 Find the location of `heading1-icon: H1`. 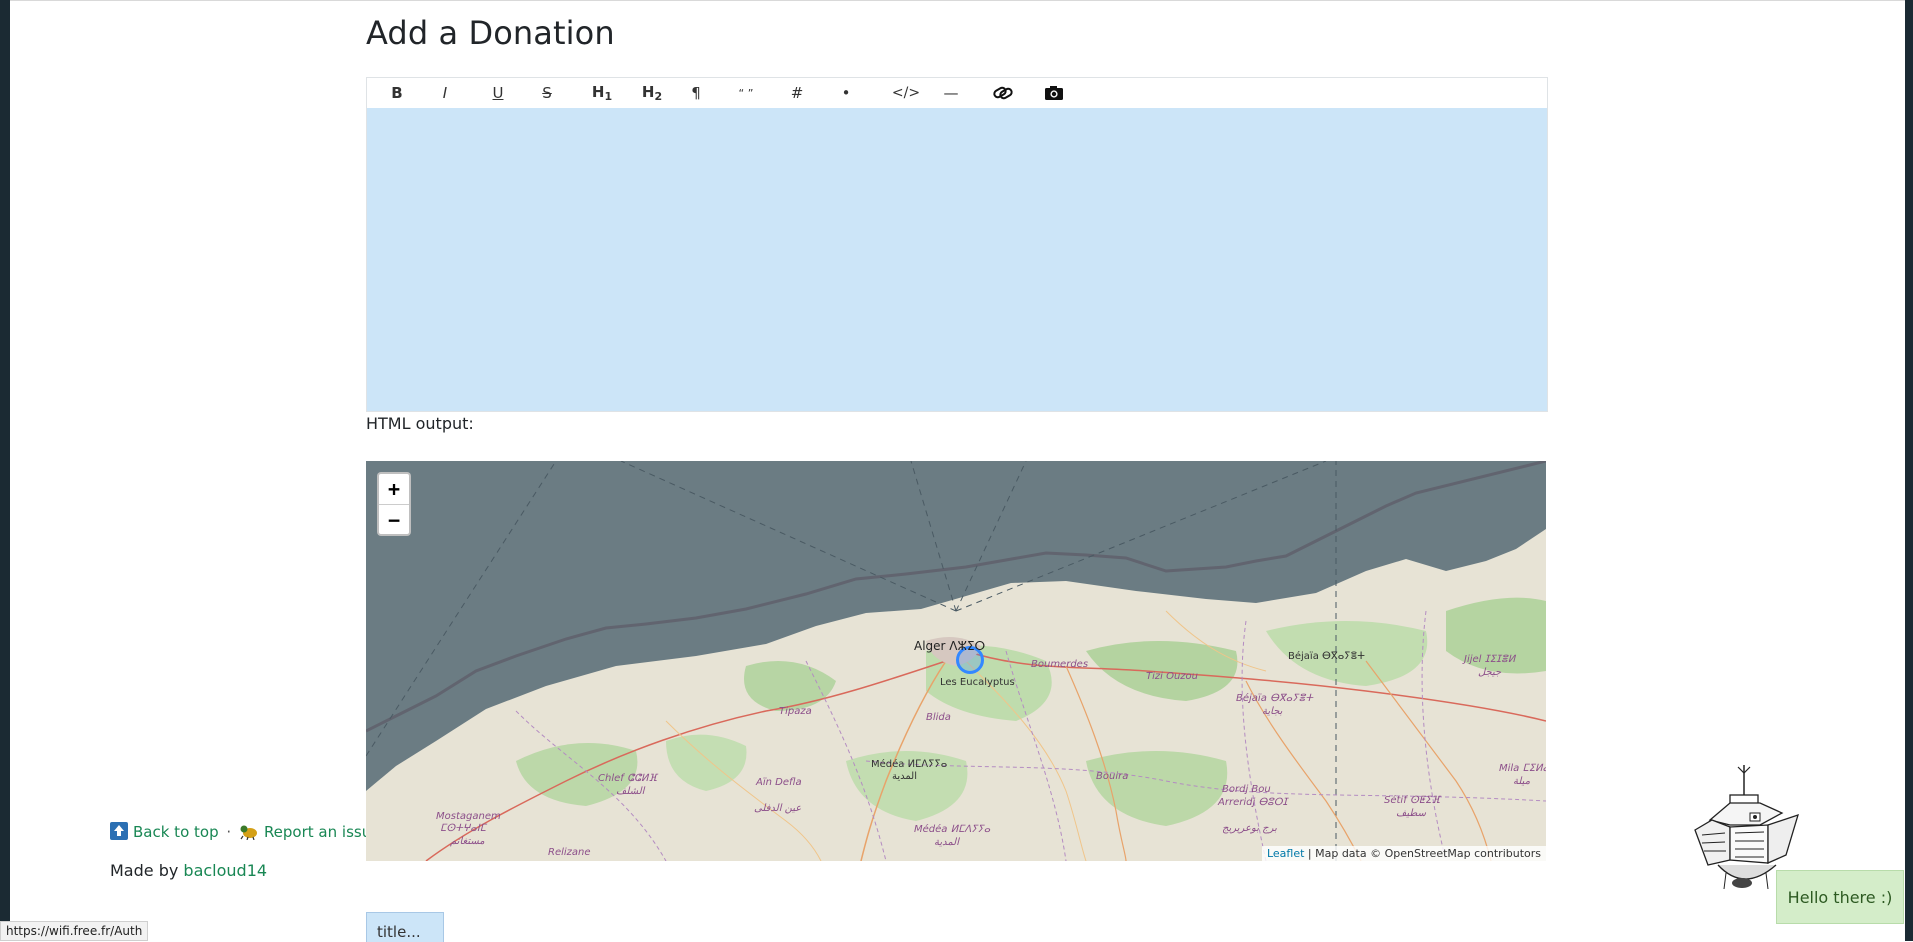

heading1-icon: H1 is located at coordinates (602, 93).